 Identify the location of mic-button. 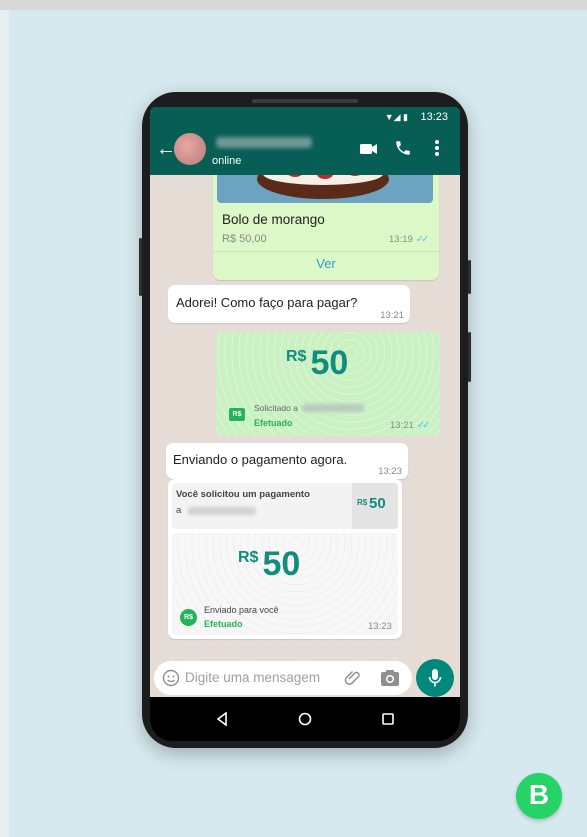
(435, 678).